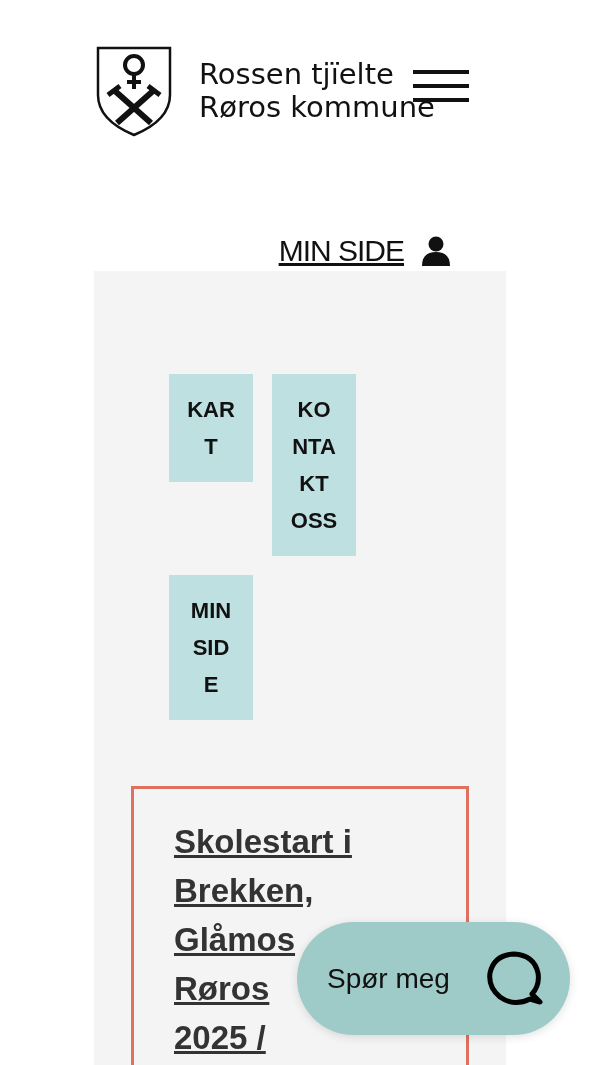  What do you see at coordinates (244, 890) in the screenshot?
I see `article-title-link: Brekken,` at bounding box center [244, 890].